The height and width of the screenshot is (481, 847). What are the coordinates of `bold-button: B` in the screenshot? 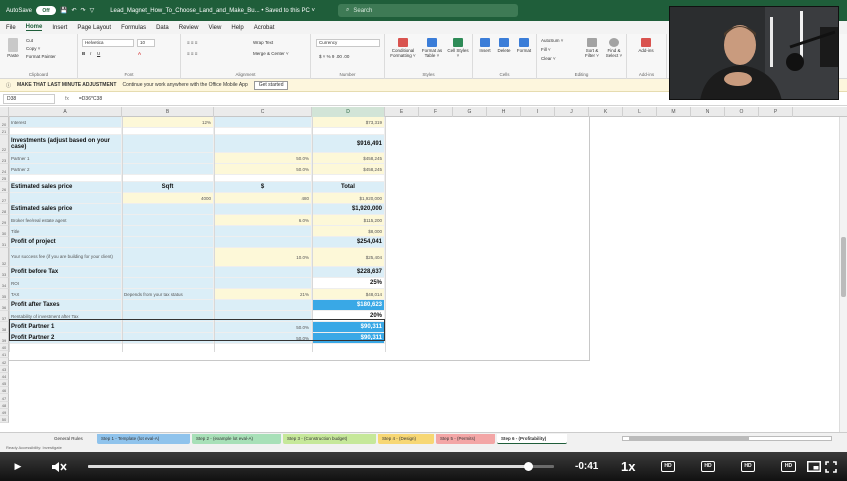 It's located at (83, 53).